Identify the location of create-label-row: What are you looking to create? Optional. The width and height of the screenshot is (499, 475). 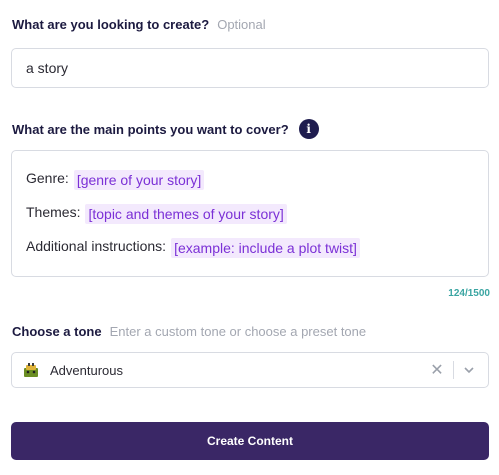
(139, 24).